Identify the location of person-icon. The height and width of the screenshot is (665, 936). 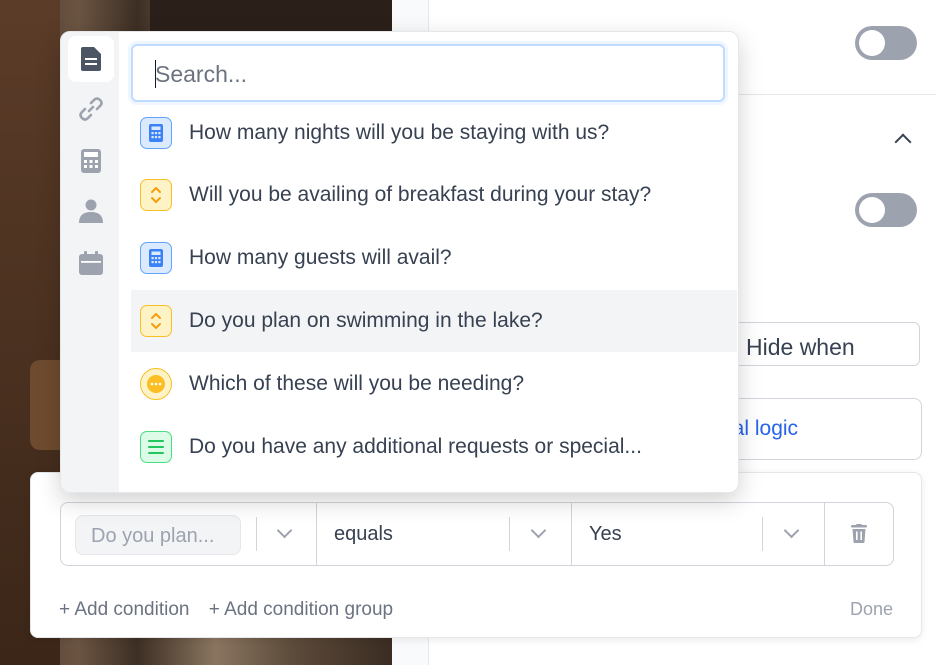
(91, 211).